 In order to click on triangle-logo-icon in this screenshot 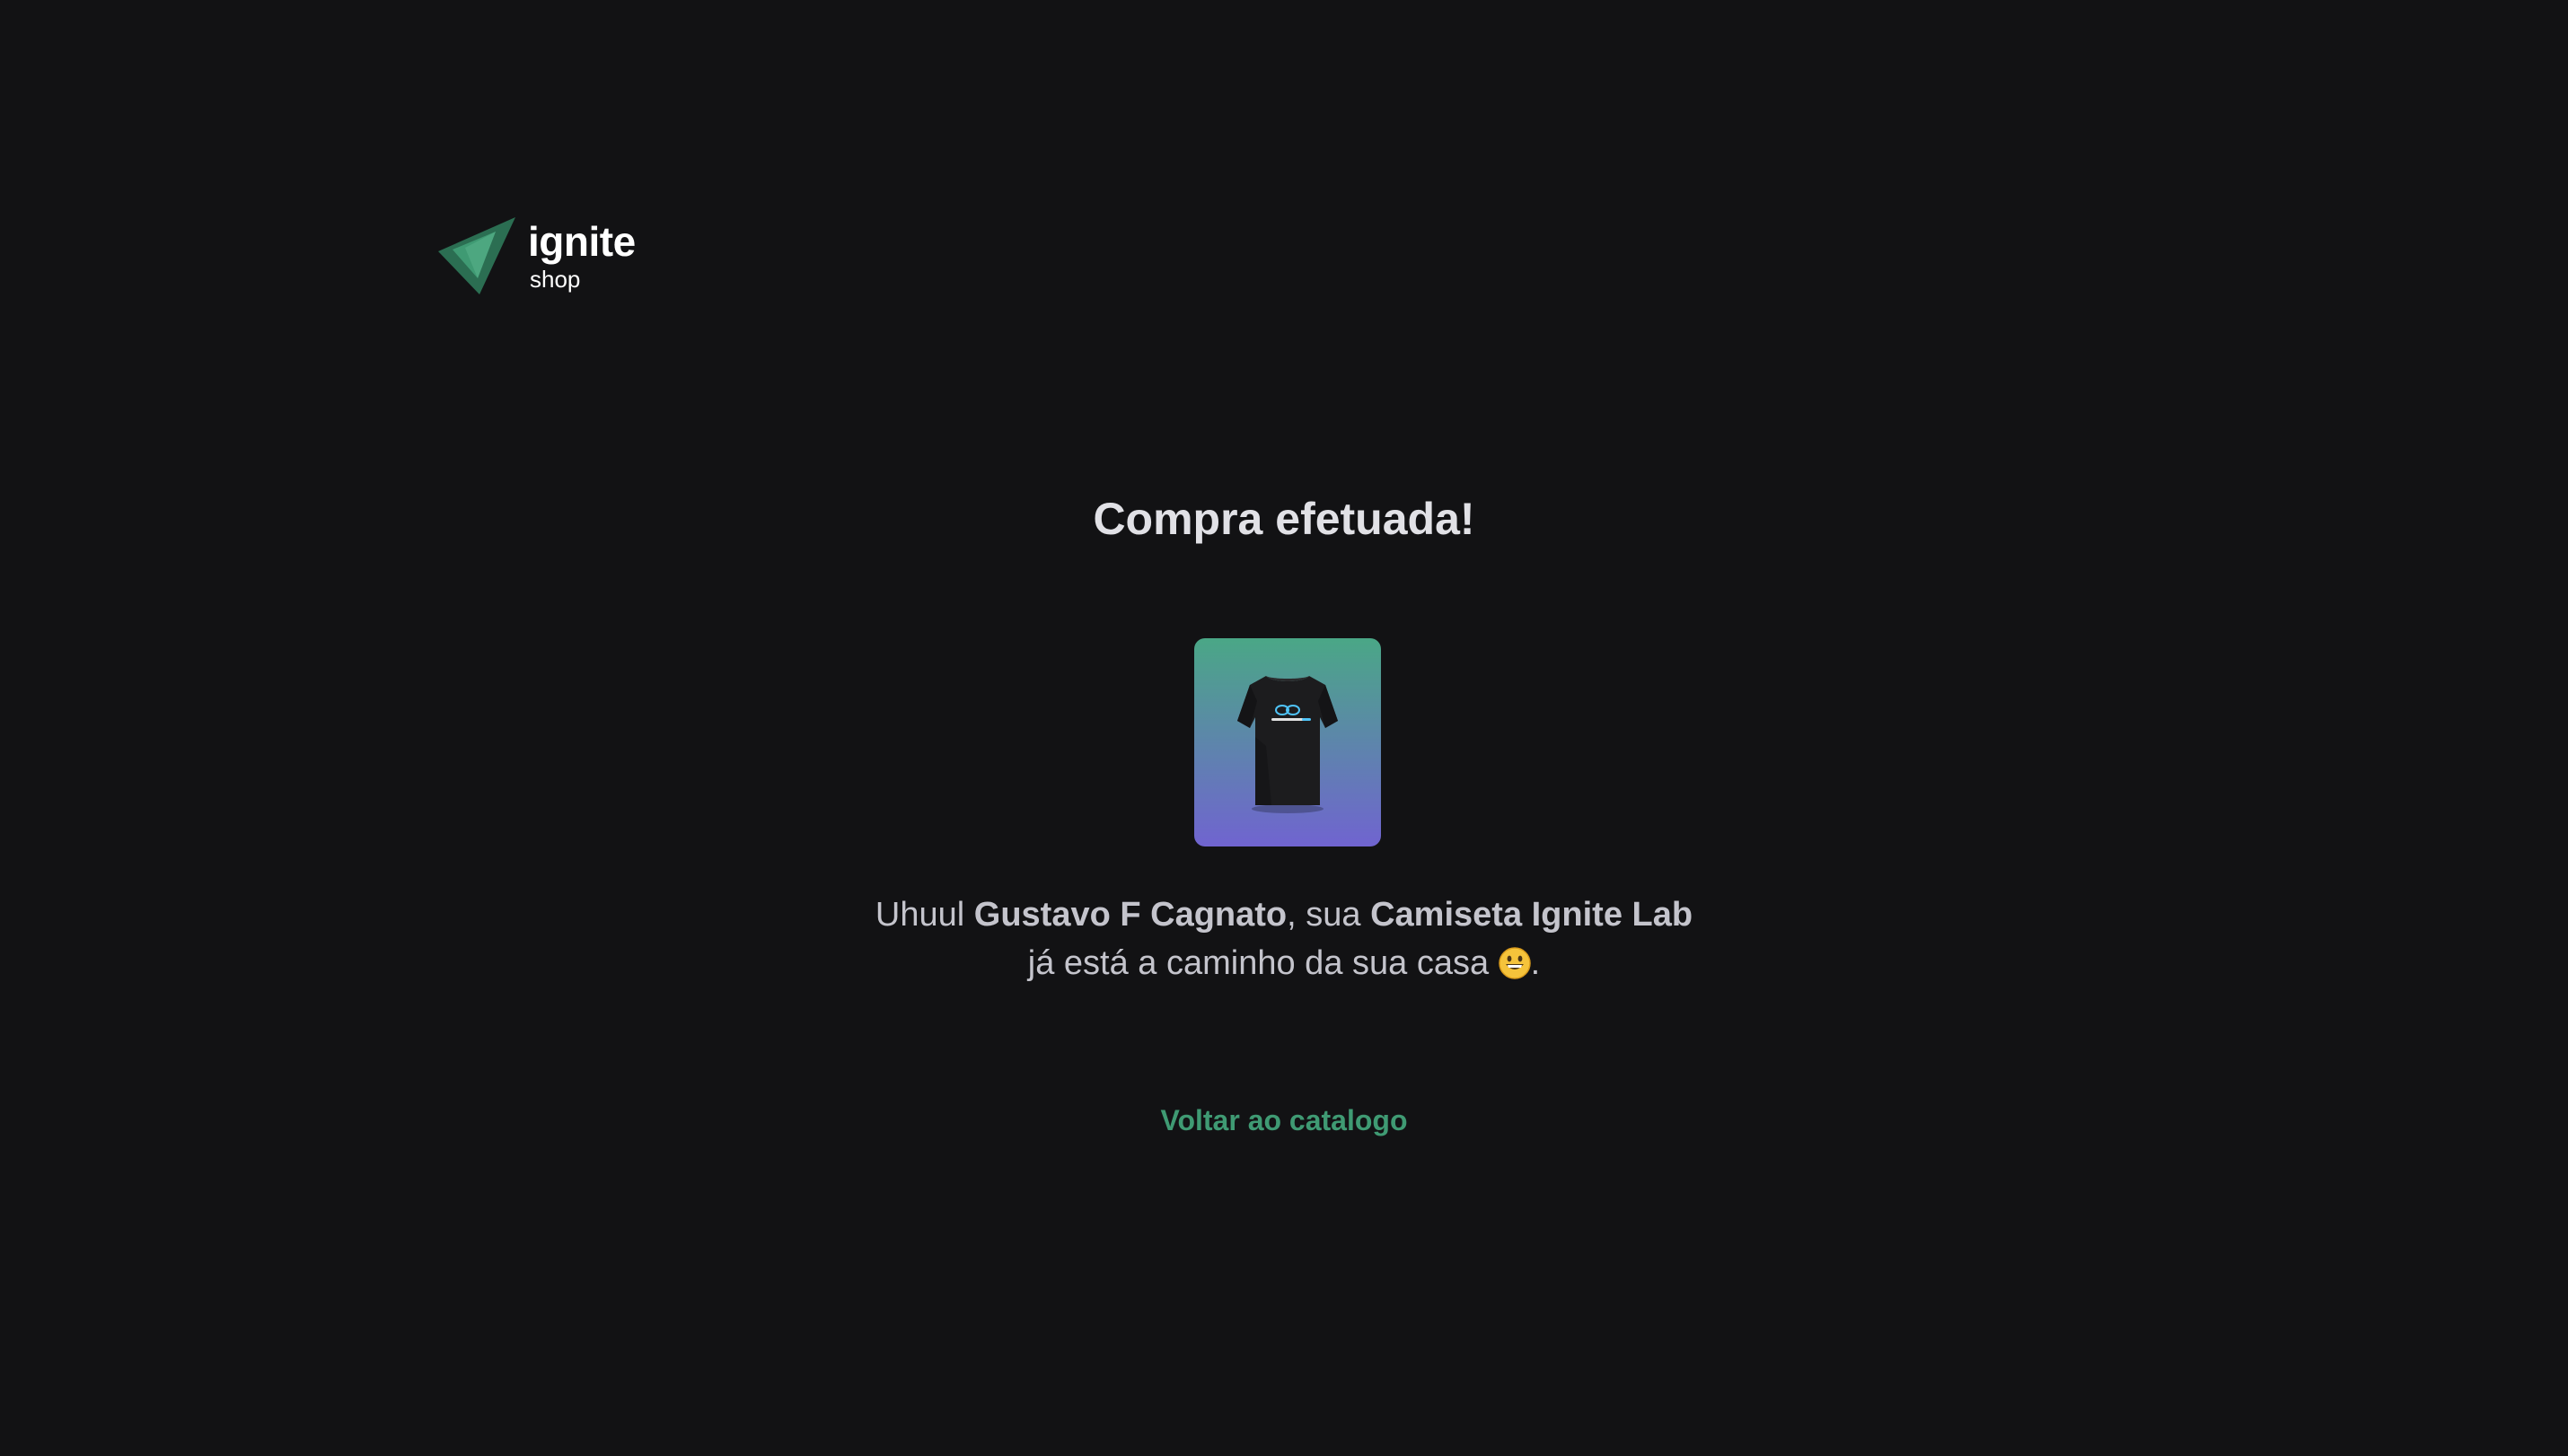, I will do `click(476, 255)`.